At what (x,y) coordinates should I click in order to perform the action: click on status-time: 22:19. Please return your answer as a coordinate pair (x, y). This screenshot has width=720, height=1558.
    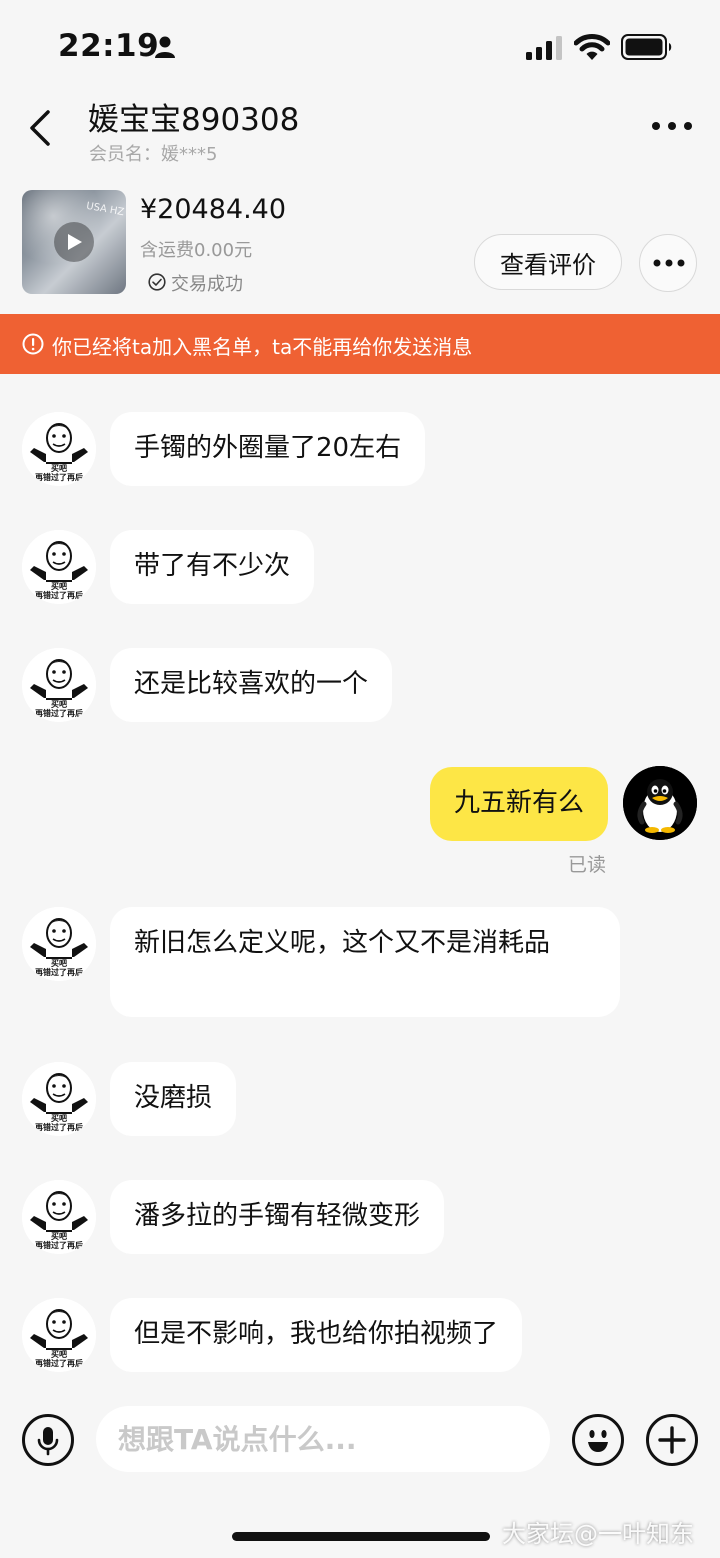
    Looking at the image, I should click on (109, 46).